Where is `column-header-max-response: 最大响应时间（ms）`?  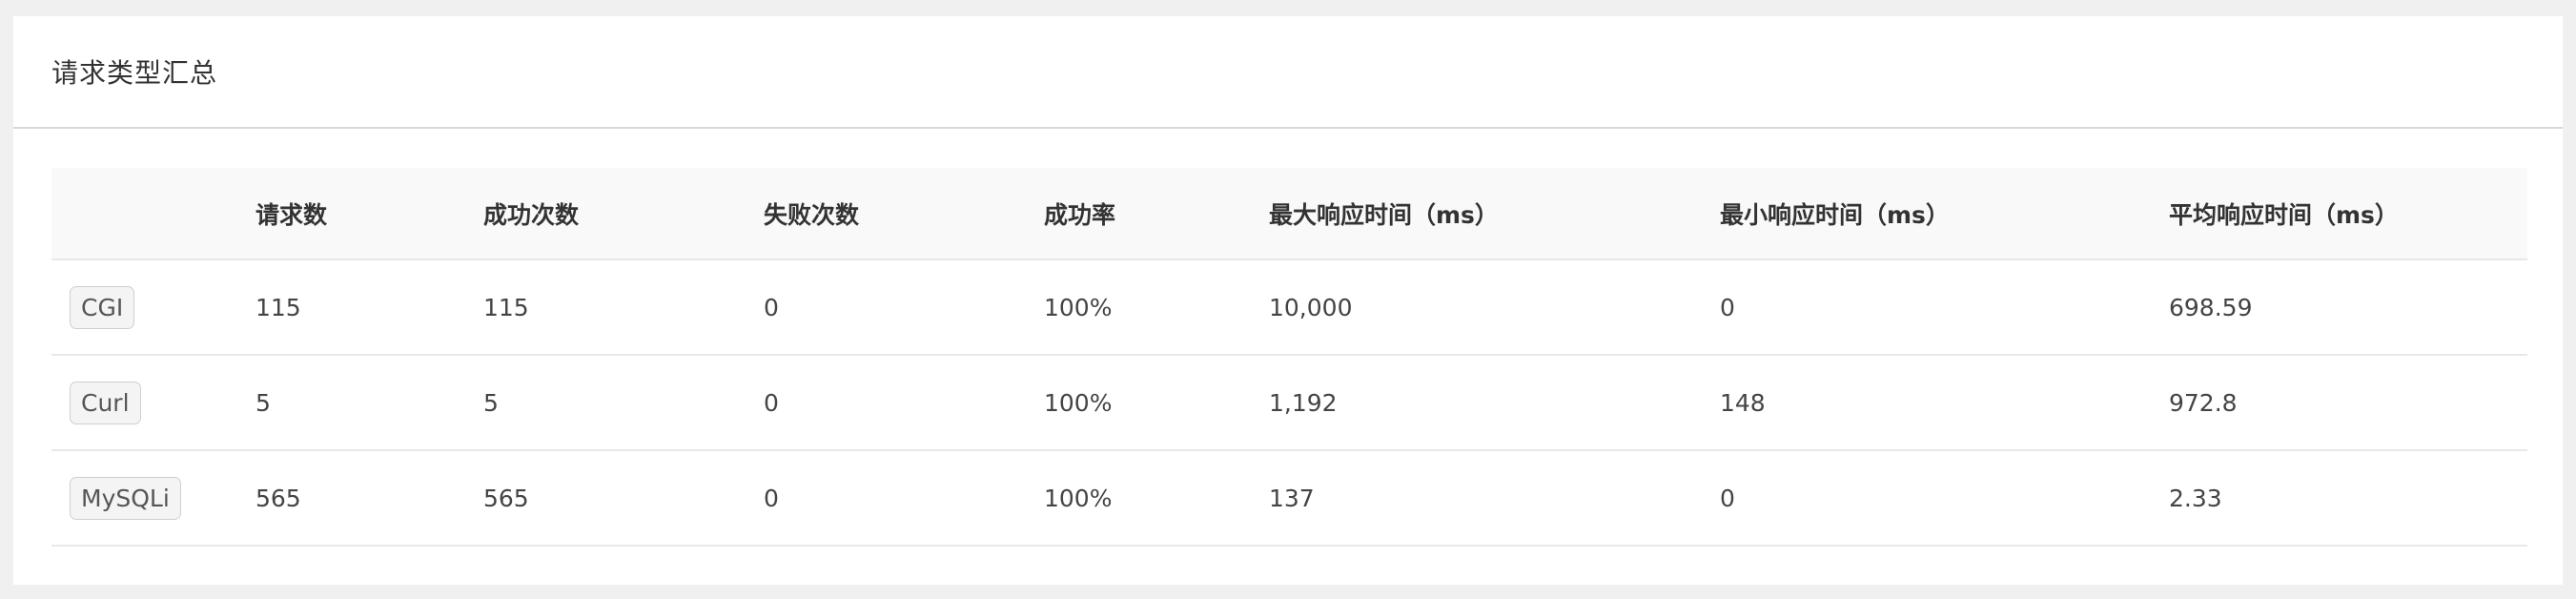 column-header-max-response: 最大响应时间（ms） is located at coordinates (1494, 214).